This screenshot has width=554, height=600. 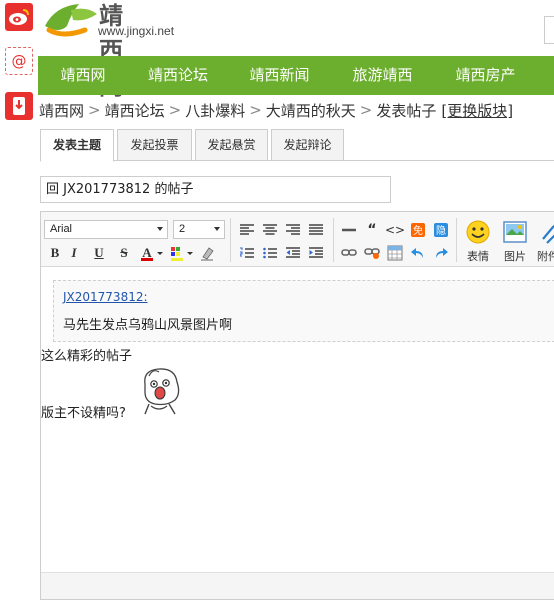 What do you see at coordinates (247, 253) in the screenshot?
I see `ordered-list-icon` at bounding box center [247, 253].